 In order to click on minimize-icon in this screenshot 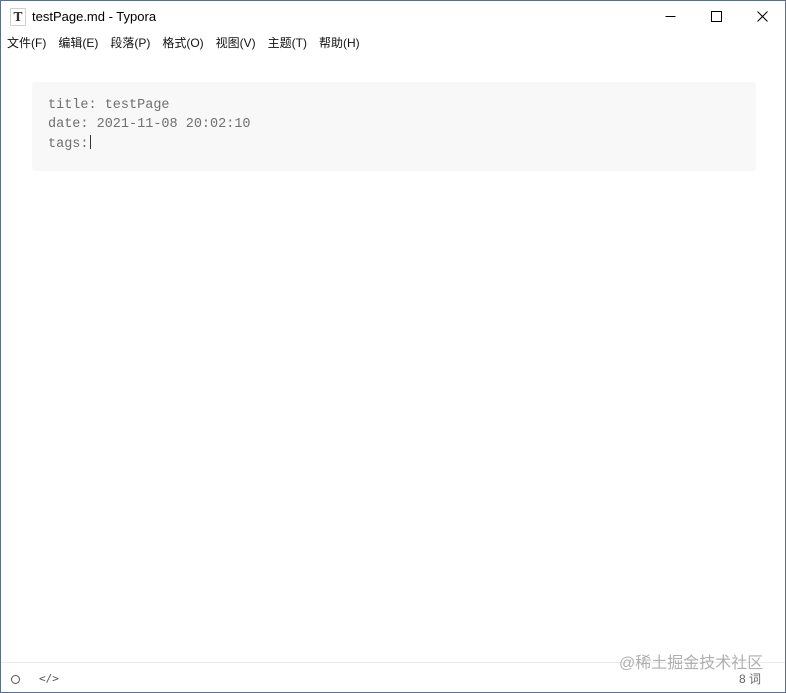, I will do `click(670, 16)`.